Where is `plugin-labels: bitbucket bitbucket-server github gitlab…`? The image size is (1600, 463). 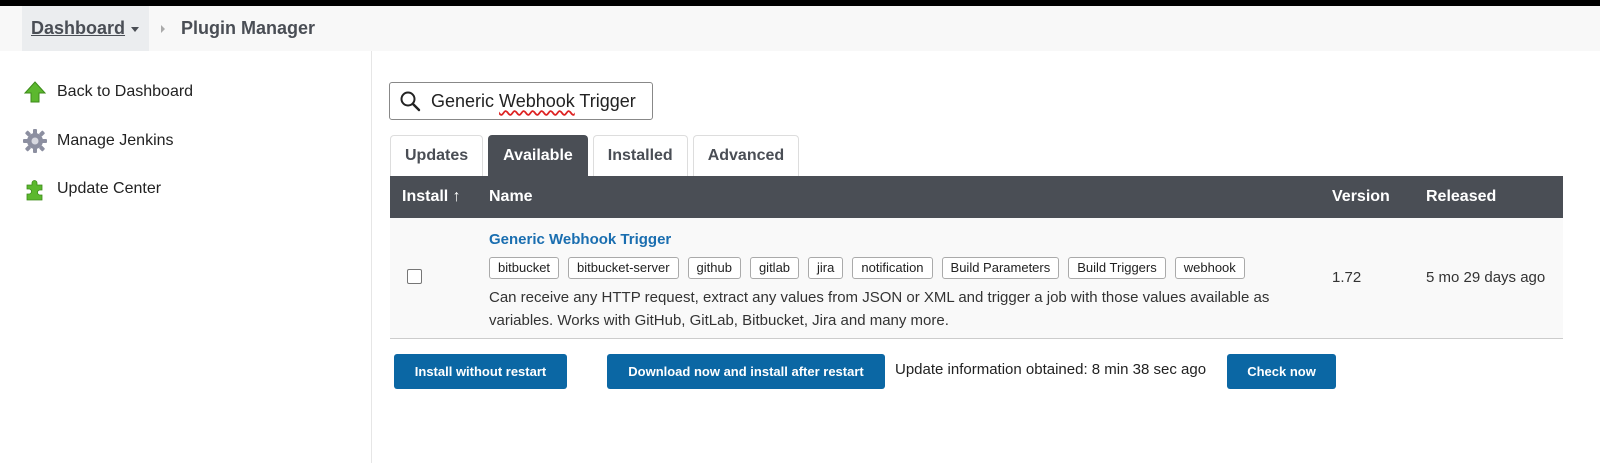
plugin-labels: bitbucket bitbucket-server github gitlab… is located at coordinates (871, 268).